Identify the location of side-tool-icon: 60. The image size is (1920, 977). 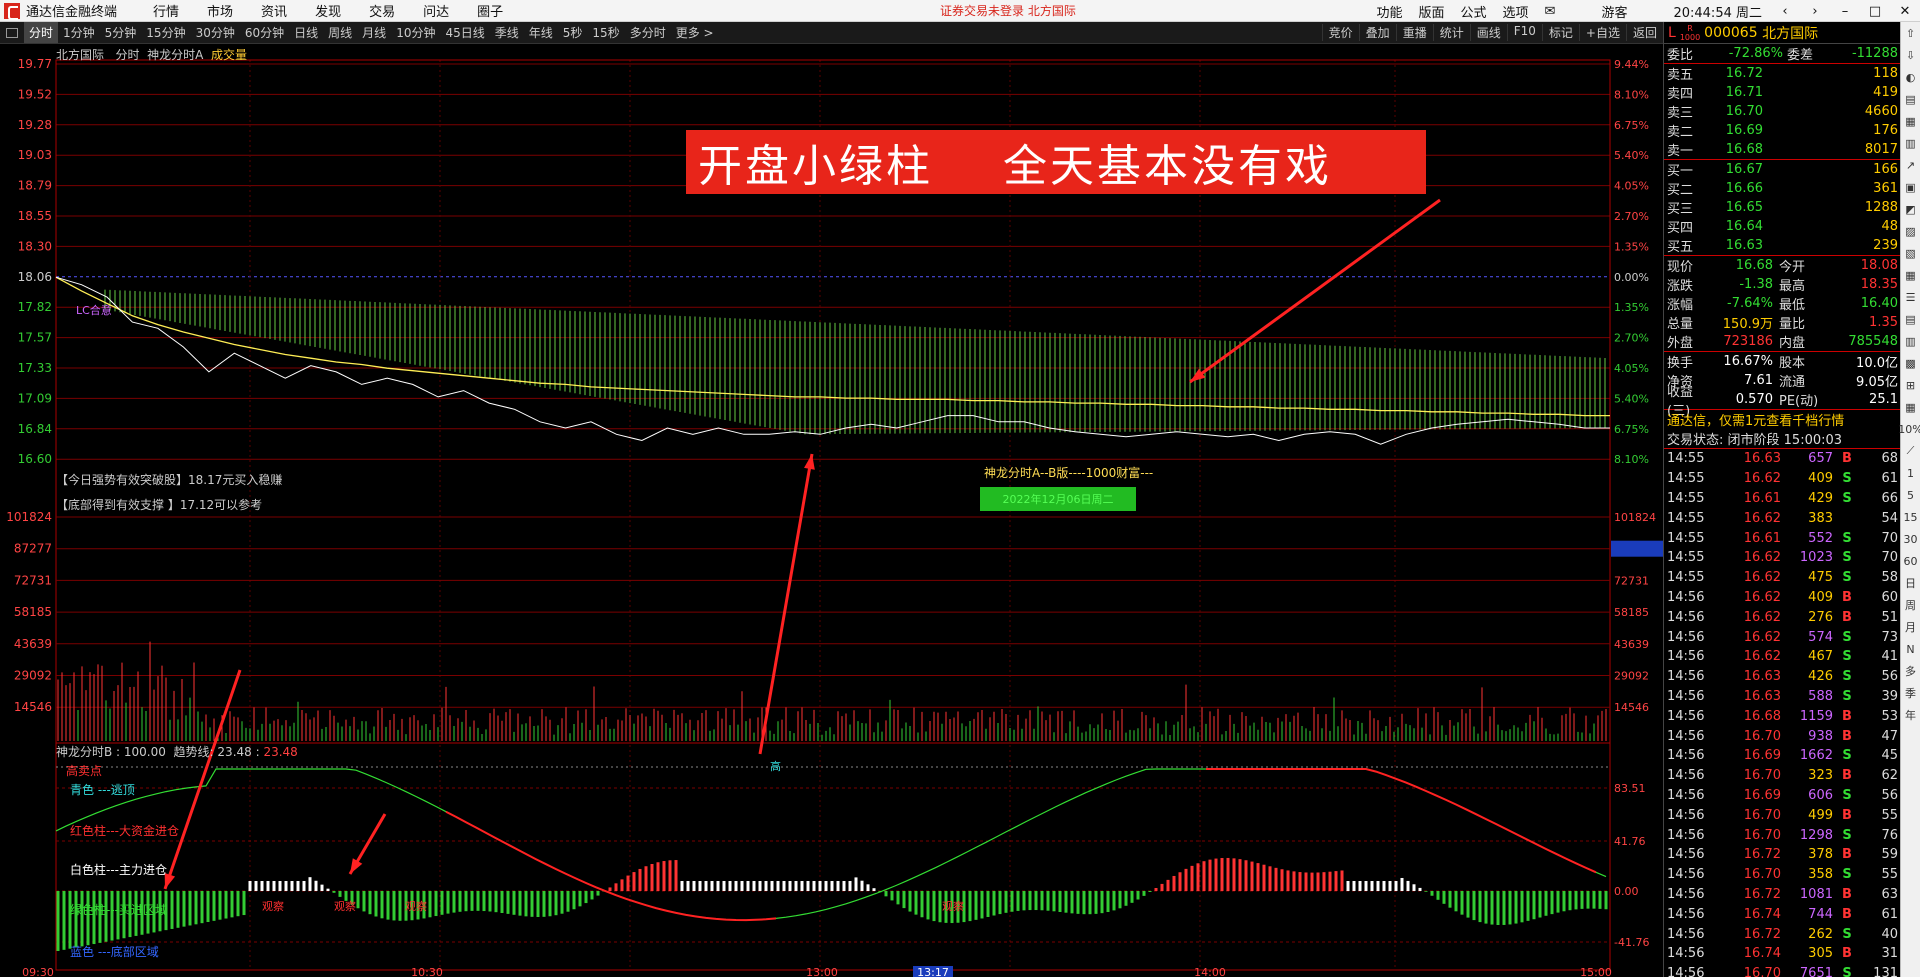
(1910, 561).